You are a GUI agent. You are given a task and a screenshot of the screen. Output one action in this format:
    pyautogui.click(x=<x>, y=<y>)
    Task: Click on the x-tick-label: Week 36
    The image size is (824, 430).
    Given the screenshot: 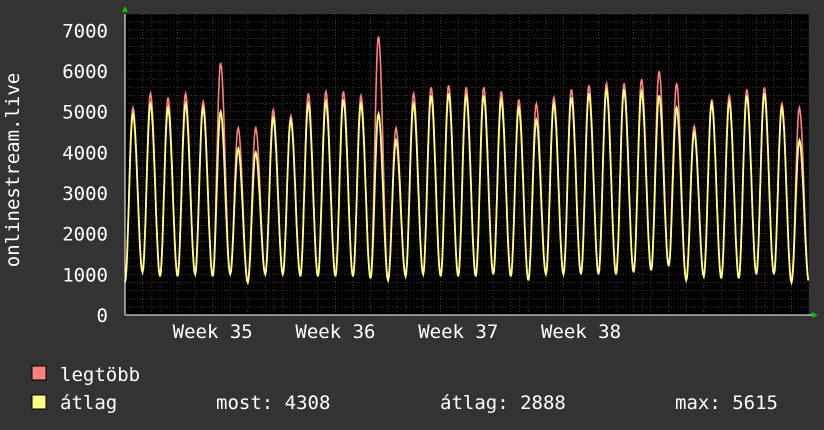 What is the action you would take?
    pyautogui.click(x=335, y=332)
    